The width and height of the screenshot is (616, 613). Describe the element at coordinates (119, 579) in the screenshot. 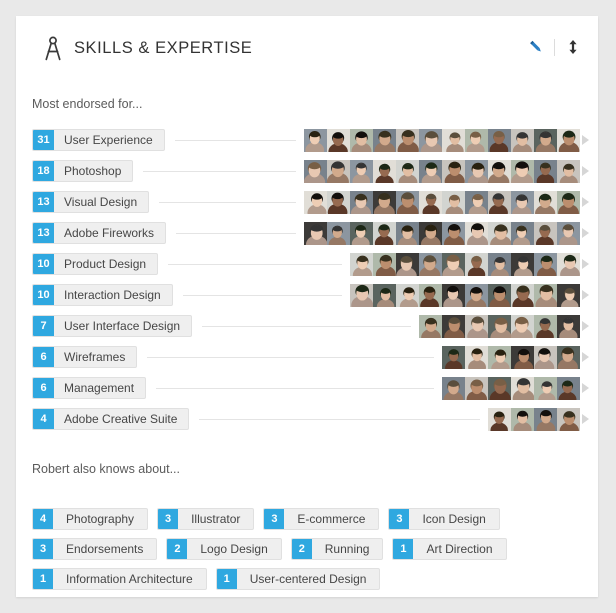

I see `also-knows-pill: 1 Information Architecture` at that location.